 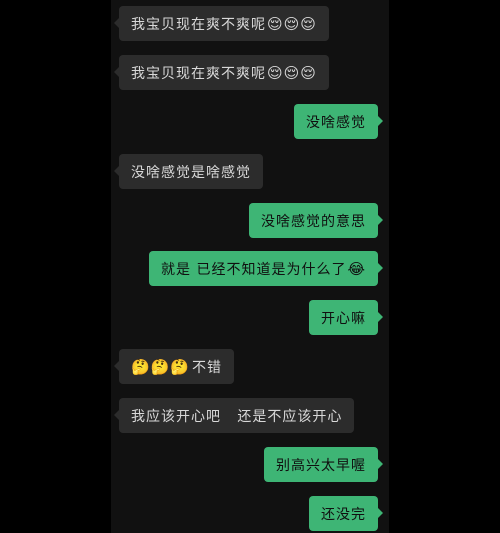 I want to click on message-text: 就是 已经不知道是为什么了, so click(x=254, y=269).